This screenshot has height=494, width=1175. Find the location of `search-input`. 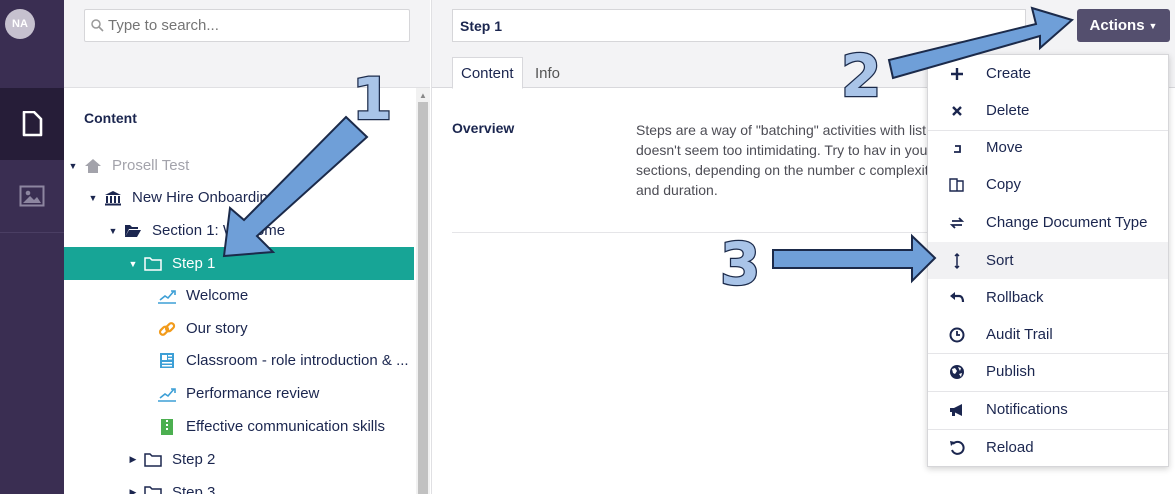

search-input is located at coordinates (253, 25).